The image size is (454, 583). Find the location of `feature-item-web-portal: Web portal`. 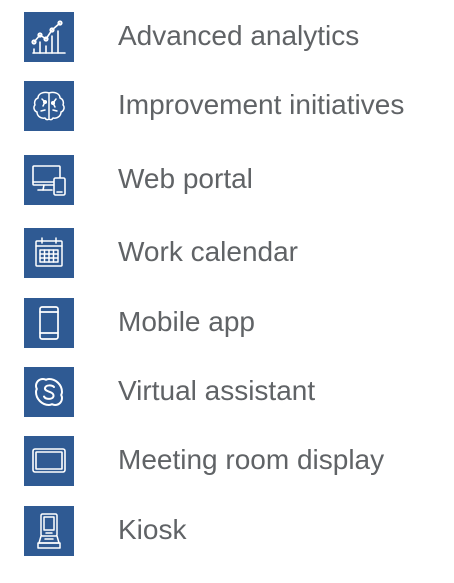

feature-item-web-portal: Web portal is located at coordinates (227, 180).